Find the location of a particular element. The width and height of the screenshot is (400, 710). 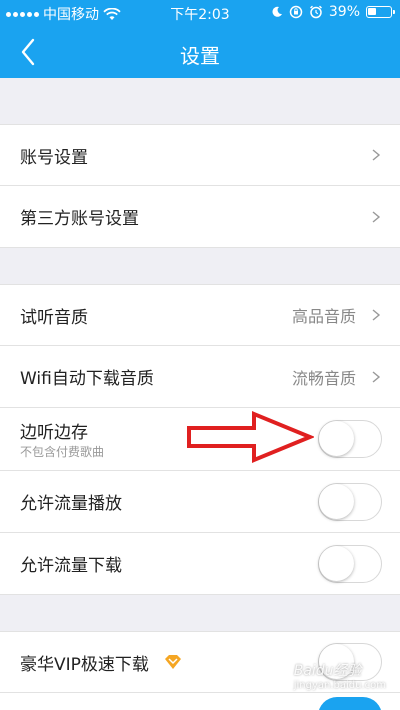

status-bar: 中国移动 下午2:03 39% is located at coordinates (200, 13).